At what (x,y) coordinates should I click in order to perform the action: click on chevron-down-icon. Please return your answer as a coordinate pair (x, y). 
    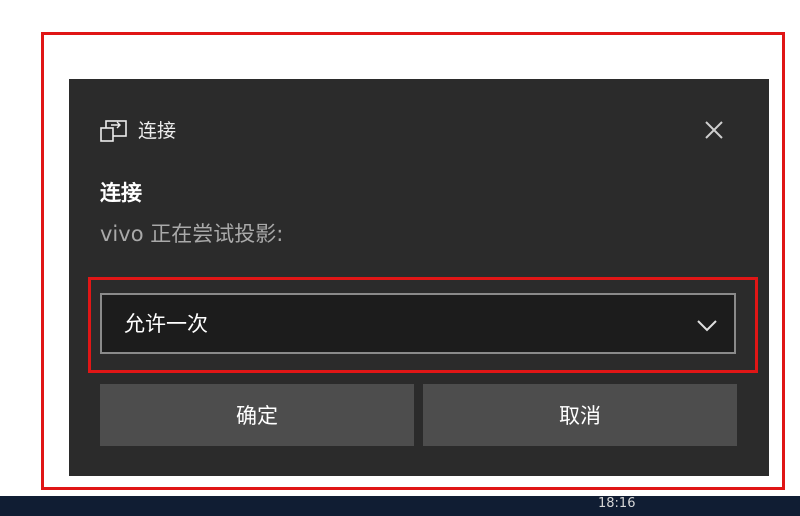
    Looking at the image, I should click on (707, 325).